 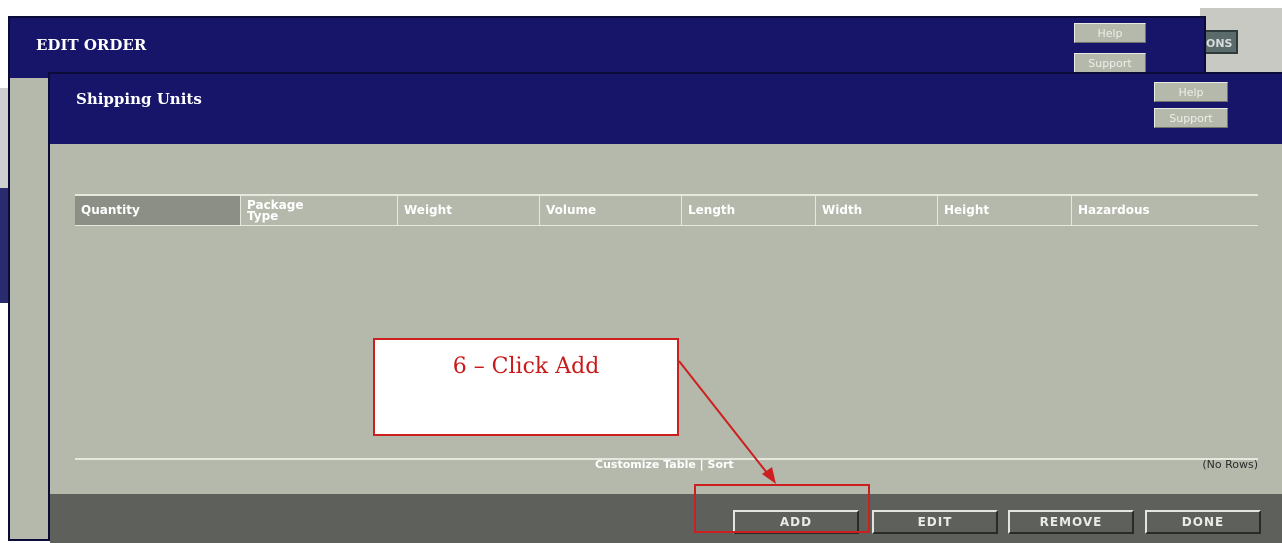 I want to click on edit-button: EDIT, so click(x=935, y=522).